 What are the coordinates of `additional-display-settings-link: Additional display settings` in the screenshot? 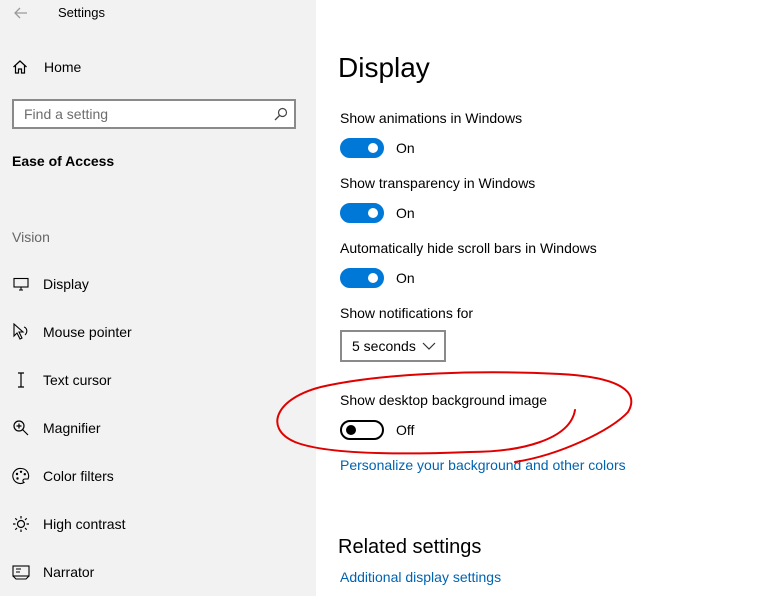 It's located at (420, 577).